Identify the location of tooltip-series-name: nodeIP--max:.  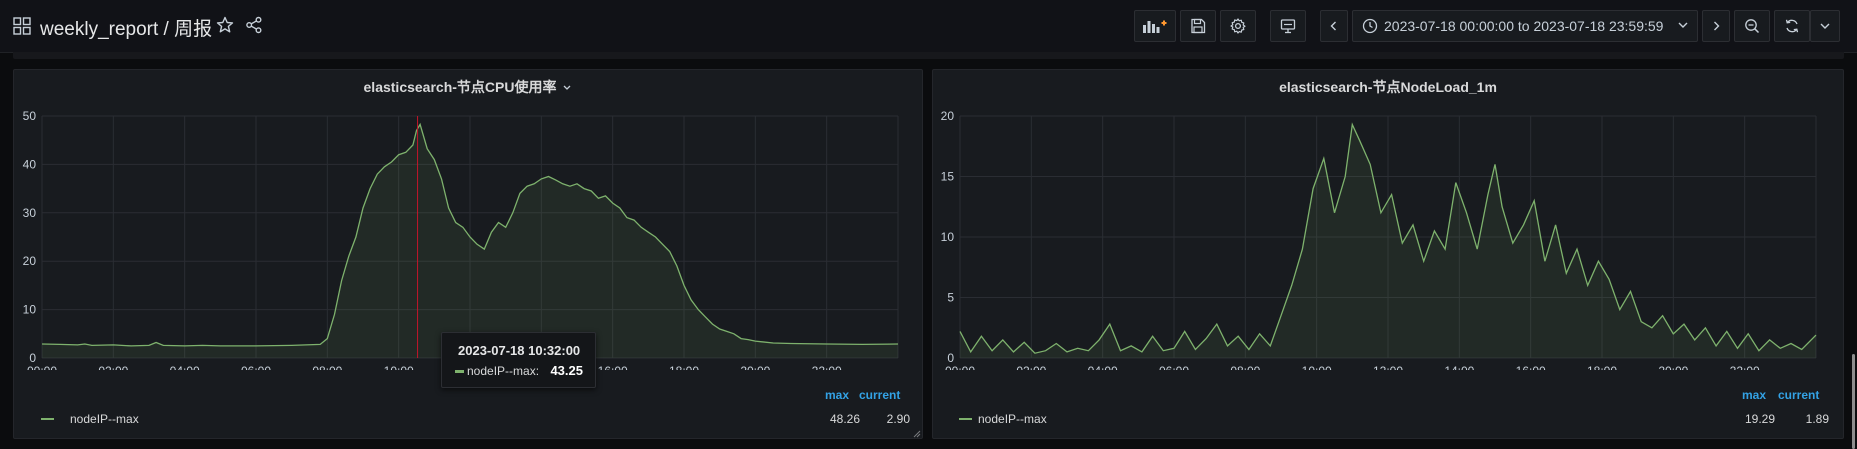
(503, 371).